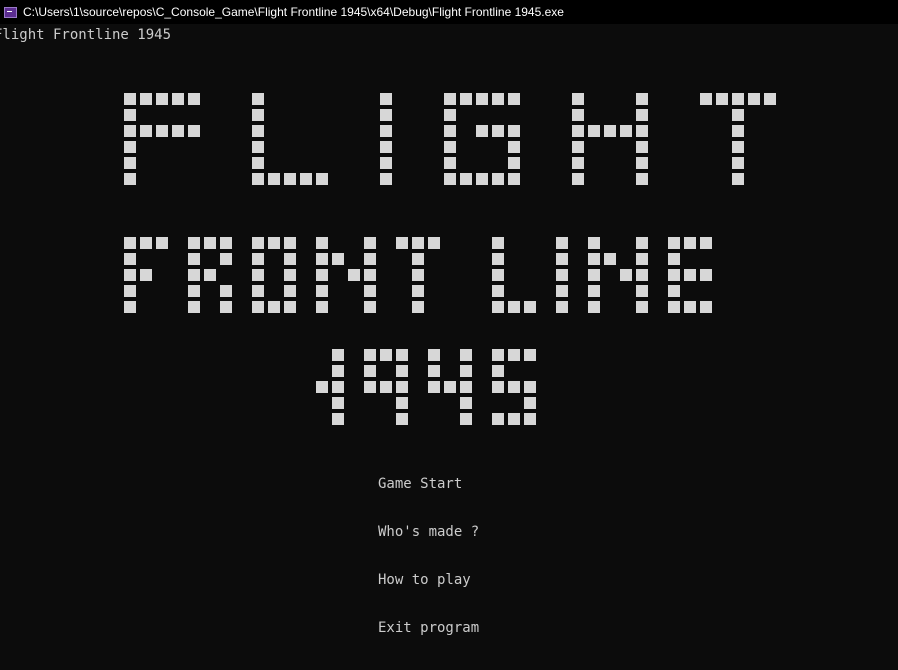 The image size is (898, 670). I want to click on menu-how-to-play: How to play, so click(424, 580).